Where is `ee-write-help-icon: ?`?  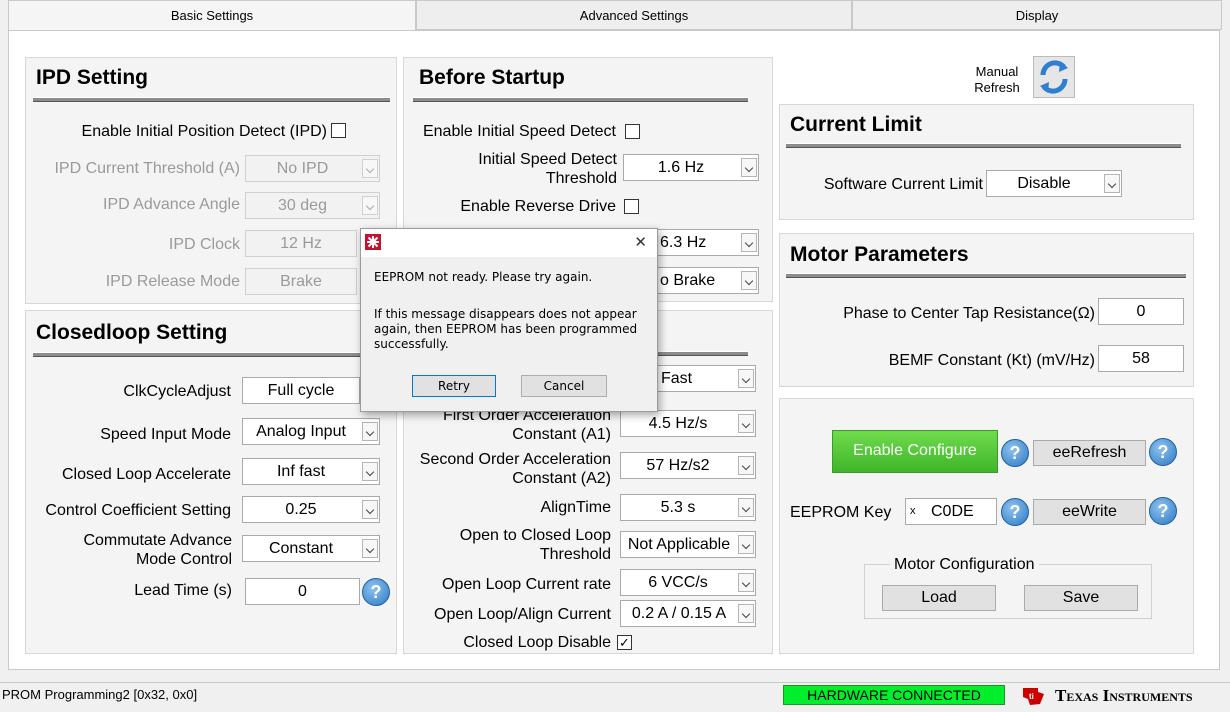
ee-write-help-icon: ? is located at coordinates (1163, 511).